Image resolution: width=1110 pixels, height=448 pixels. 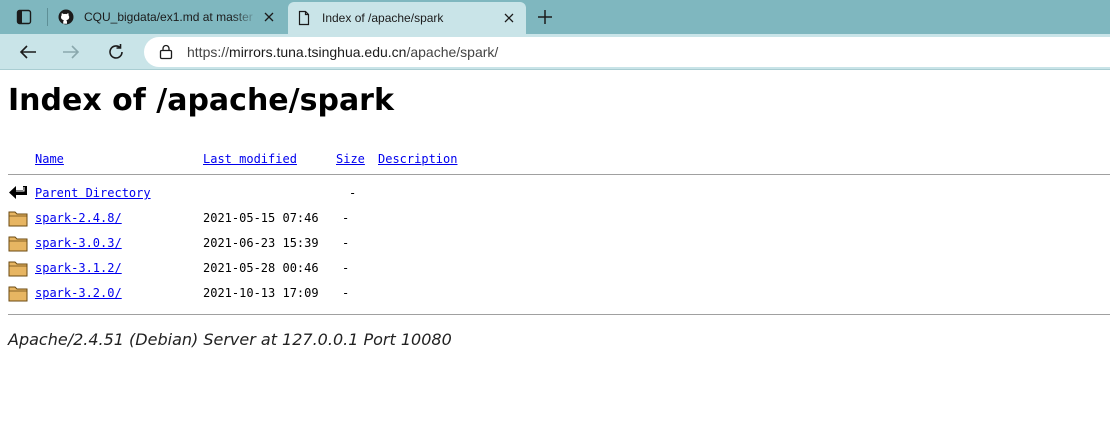 I want to click on parent-directory-row: Parent Directory -, so click(x=555, y=194).